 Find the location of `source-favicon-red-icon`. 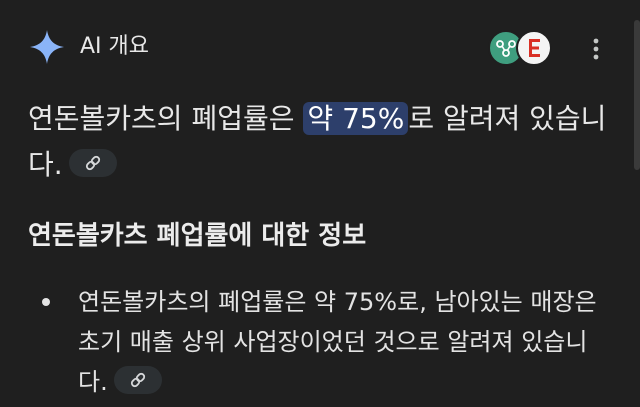

source-favicon-red-icon is located at coordinates (534, 48).